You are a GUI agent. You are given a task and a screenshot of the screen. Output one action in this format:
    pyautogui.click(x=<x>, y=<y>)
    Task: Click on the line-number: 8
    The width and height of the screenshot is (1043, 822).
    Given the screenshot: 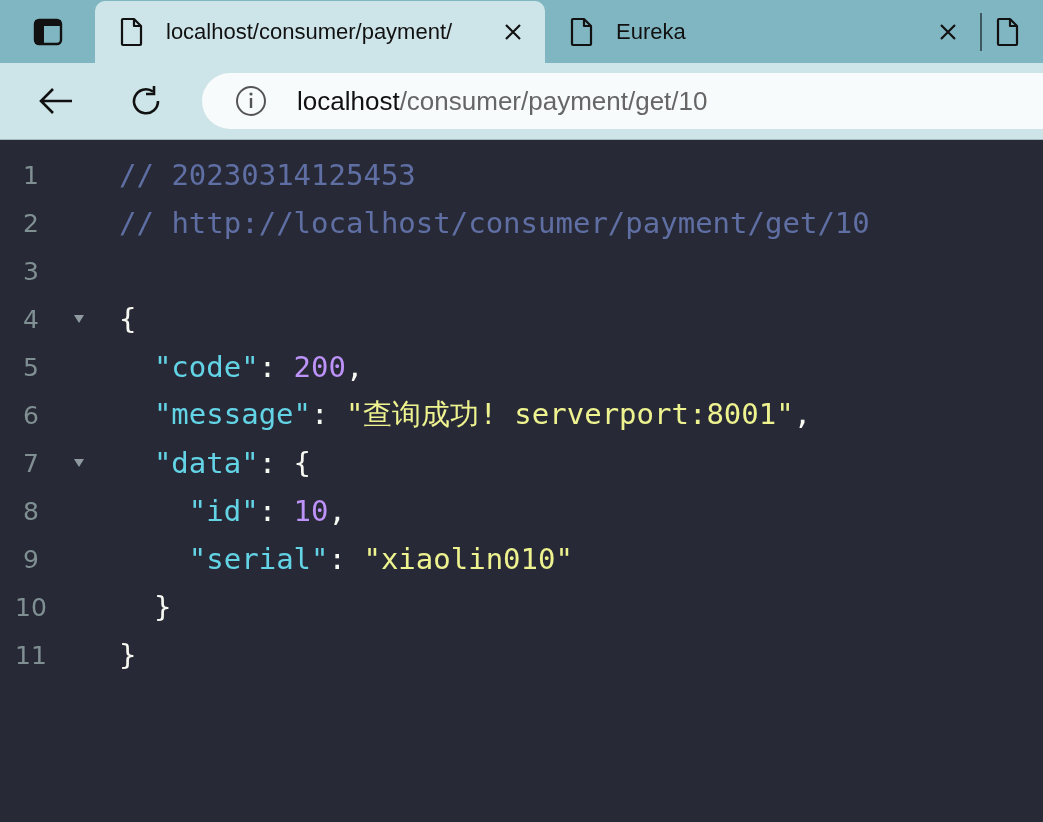 What is the action you would take?
    pyautogui.click(x=31, y=511)
    